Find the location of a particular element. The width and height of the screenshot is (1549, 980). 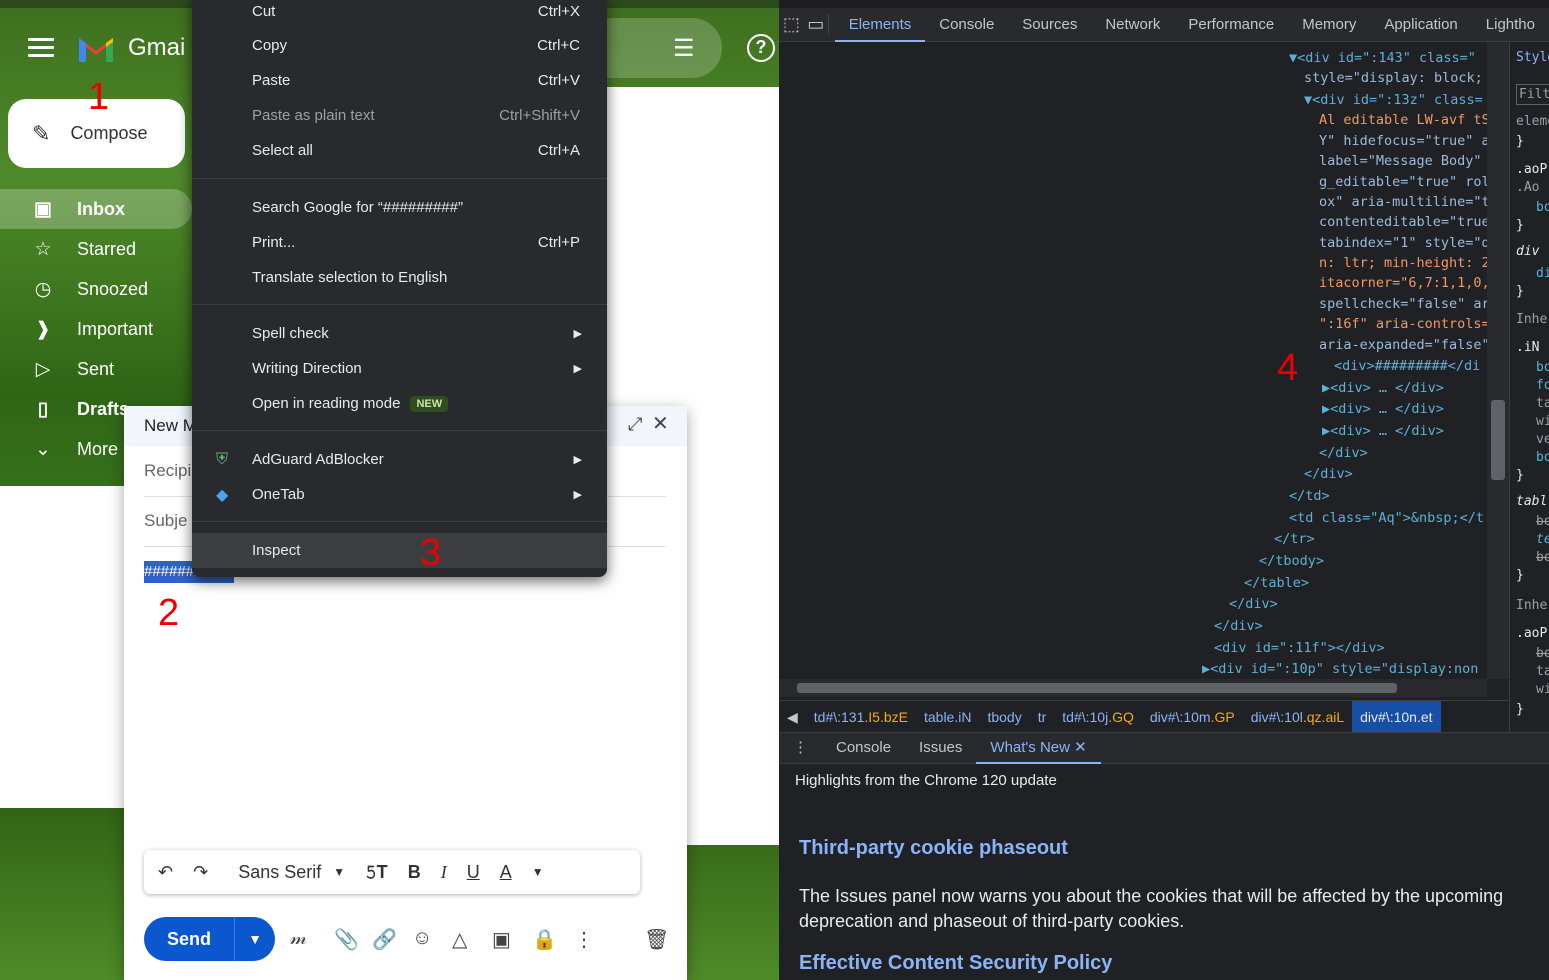

elements-vertical-scrollbar is located at coordinates (1498, 360).